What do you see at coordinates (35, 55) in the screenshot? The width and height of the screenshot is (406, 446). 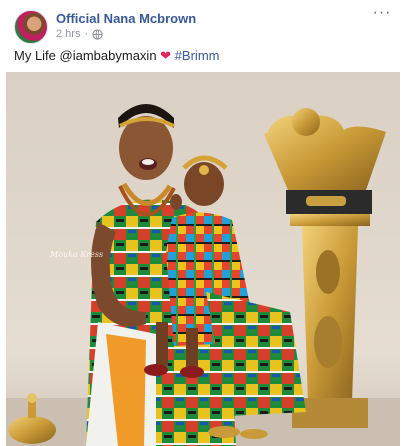 I see `caption-text: My Life` at bounding box center [35, 55].